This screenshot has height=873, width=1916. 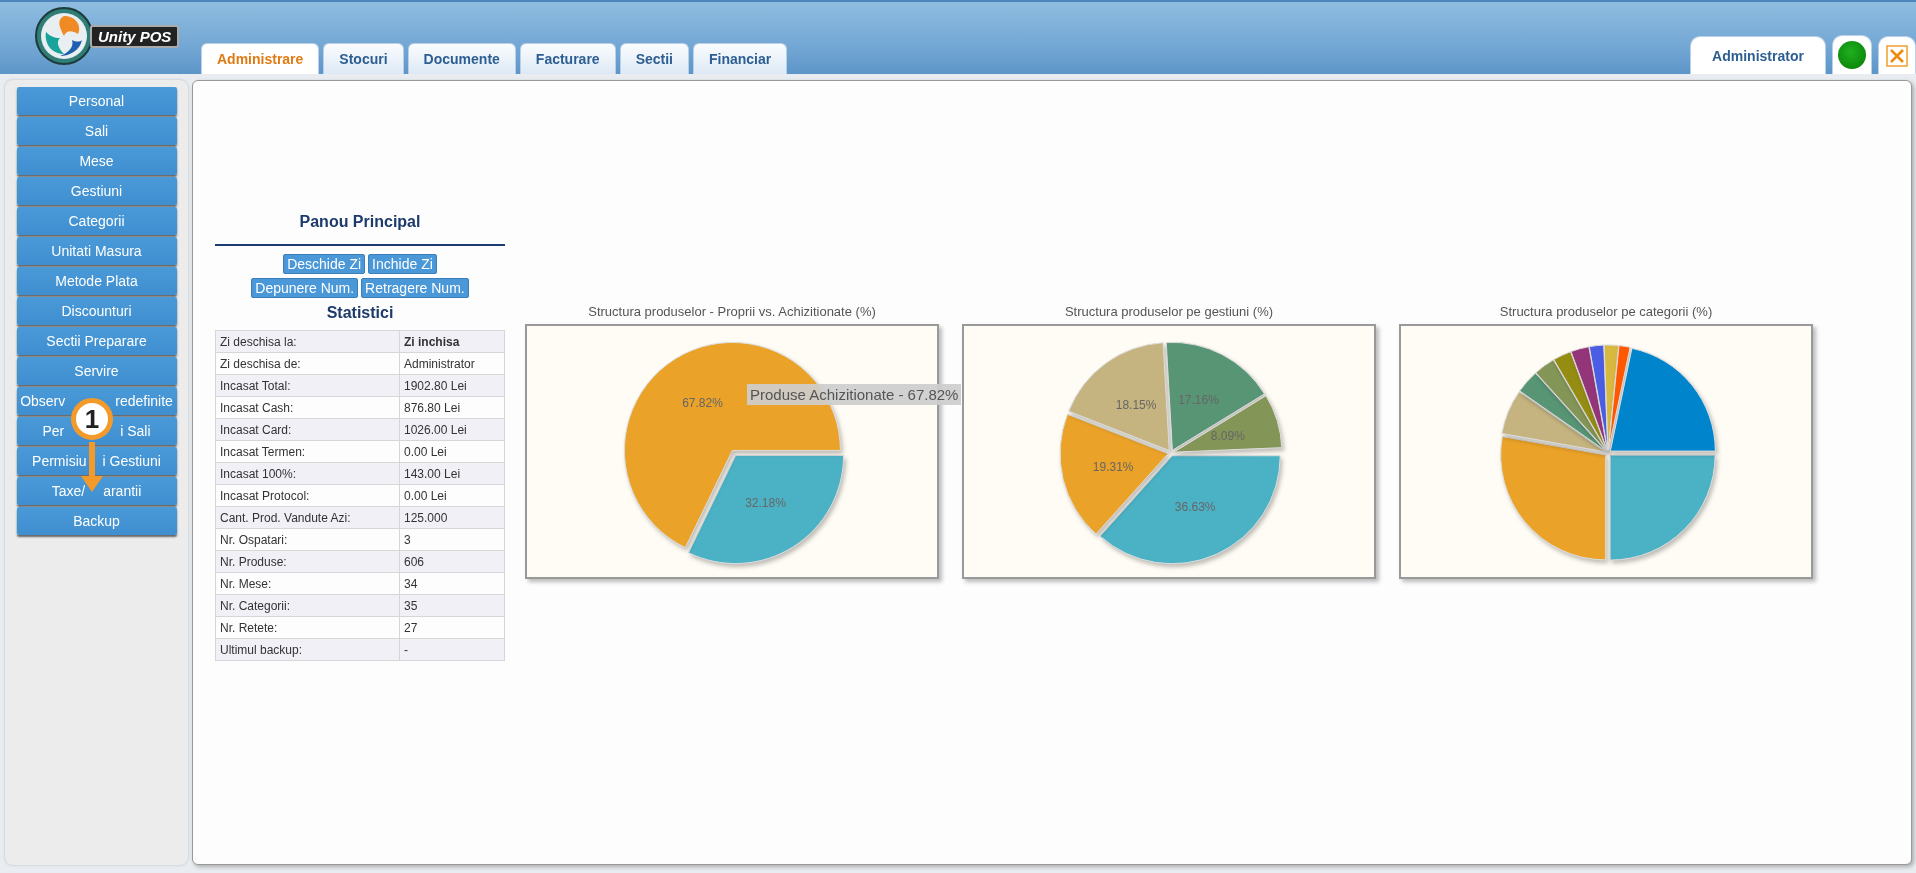 I want to click on table-cell: Incasat Cash:, so click(x=307, y=407).